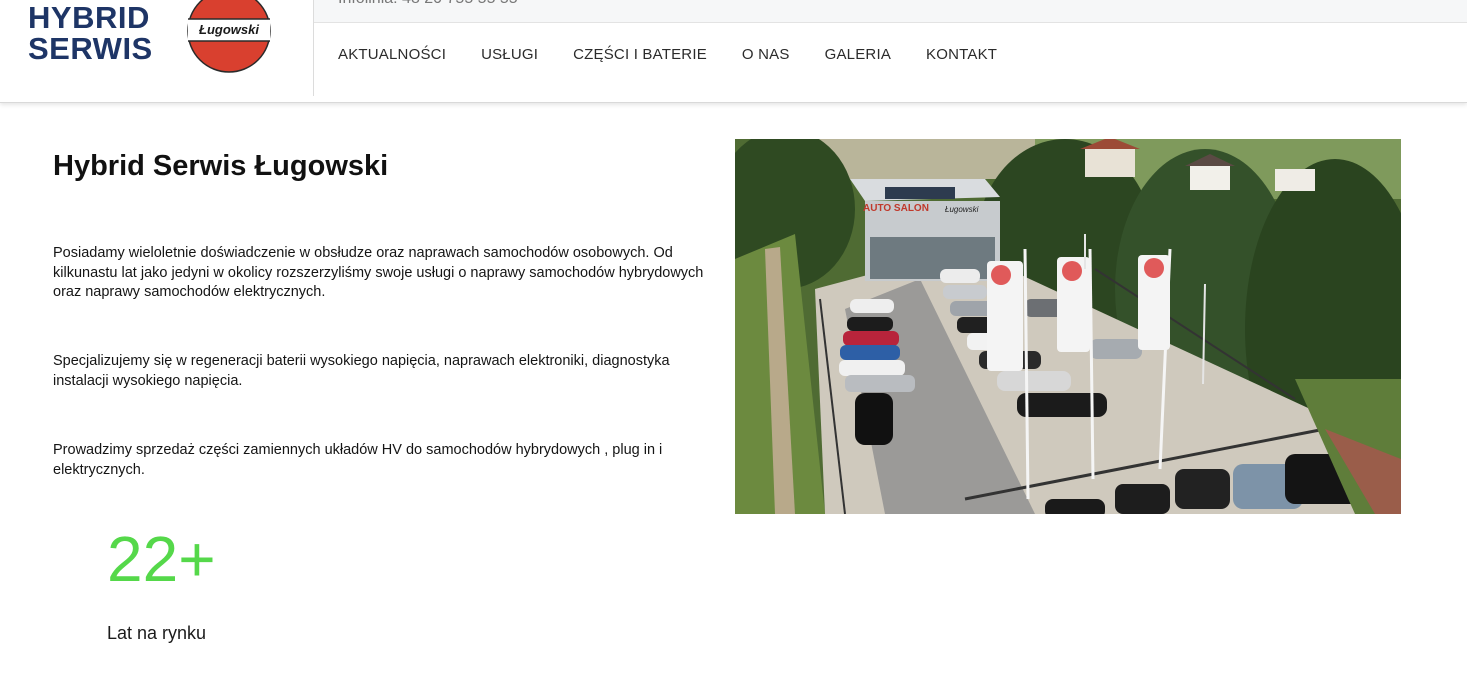  Describe the element at coordinates (221, 166) in the screenshot. I see `page-title: Hybrid Serwis Ługowski` at that location.